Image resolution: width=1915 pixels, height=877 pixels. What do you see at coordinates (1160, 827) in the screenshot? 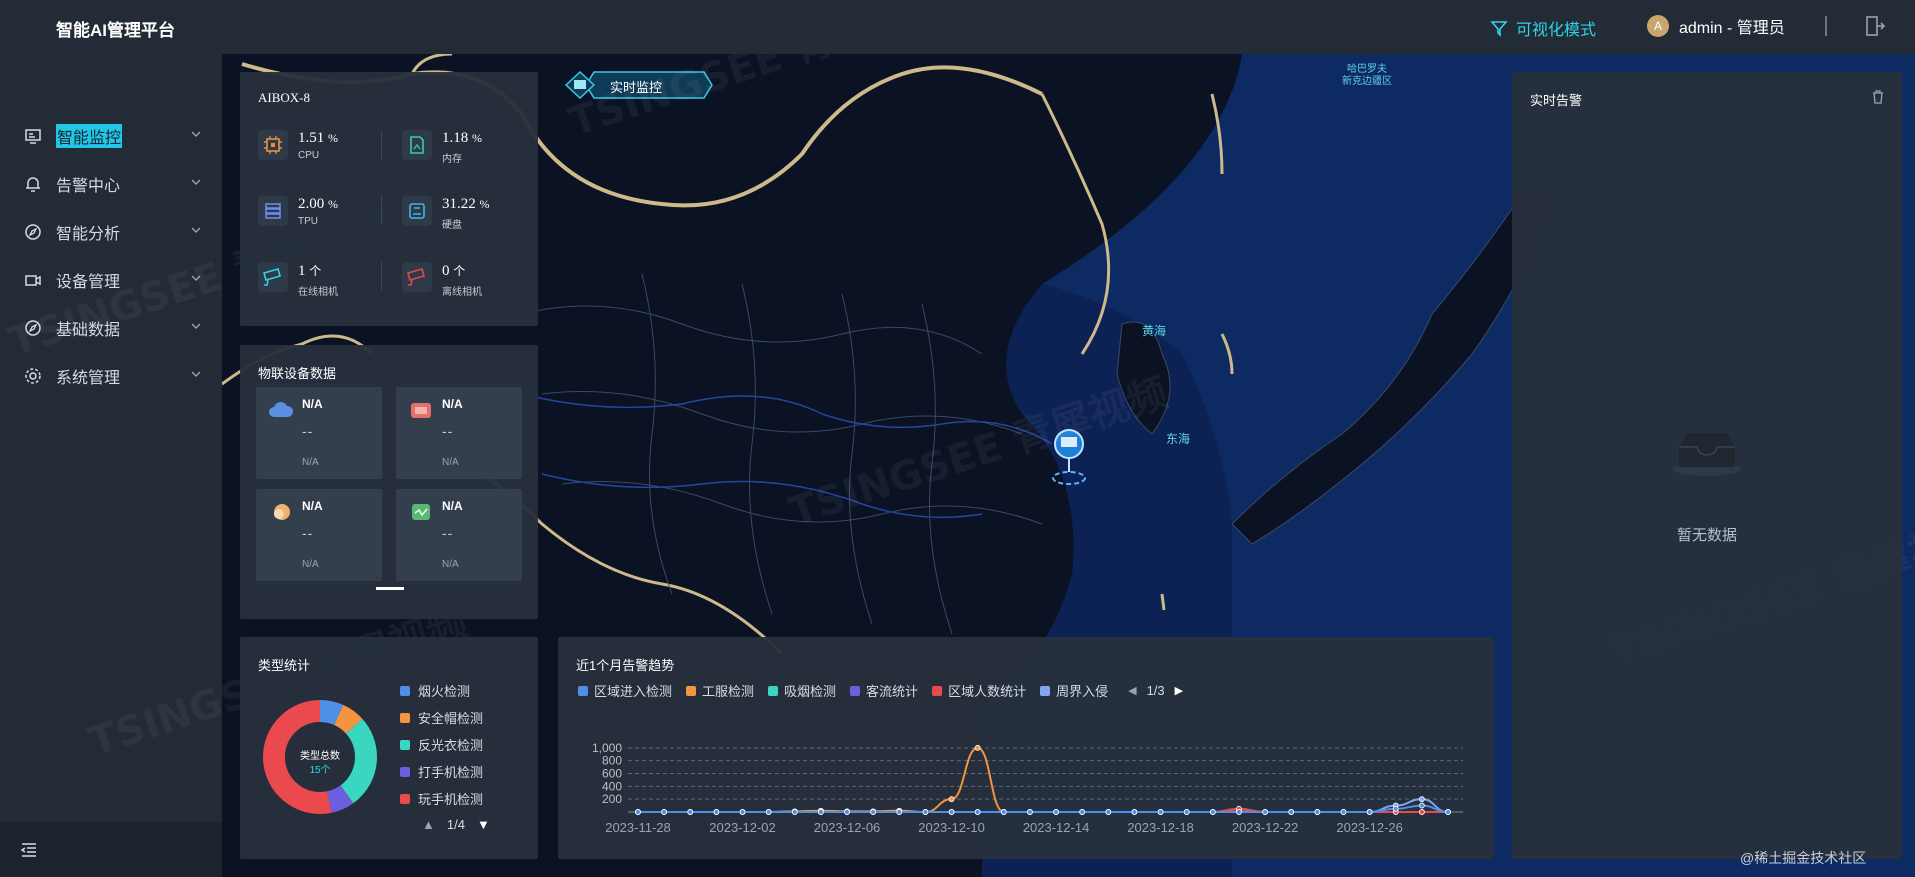
I see `x-tick-label: 2023-12-18` at bounding box center [1160, 827].